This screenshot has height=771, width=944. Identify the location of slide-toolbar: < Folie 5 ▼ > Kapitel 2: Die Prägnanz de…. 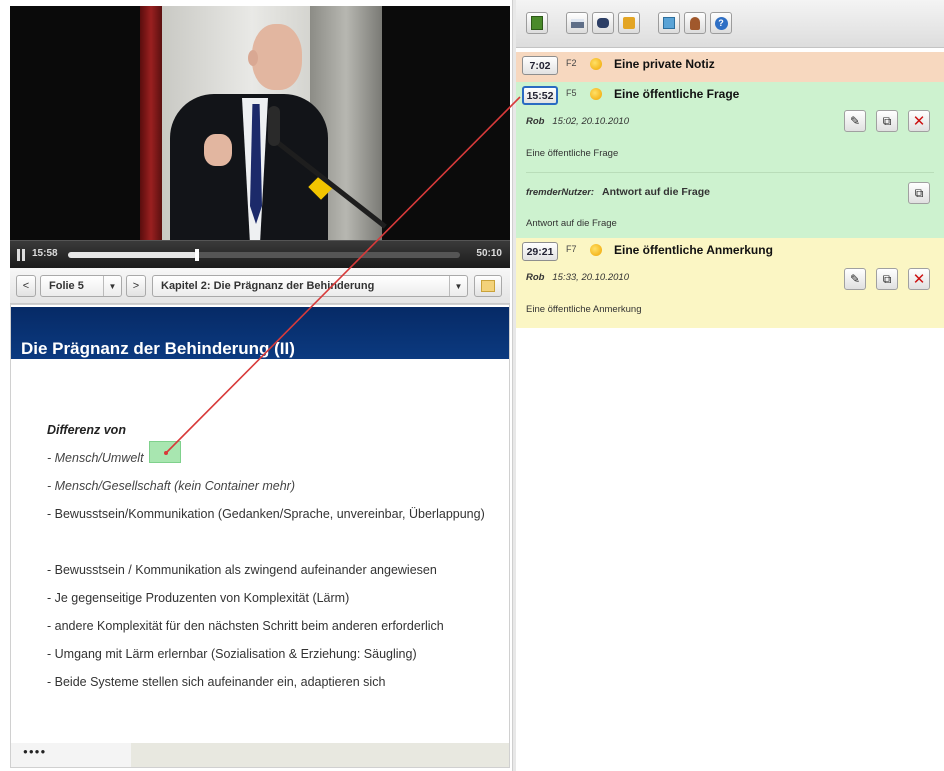
(260, 286).